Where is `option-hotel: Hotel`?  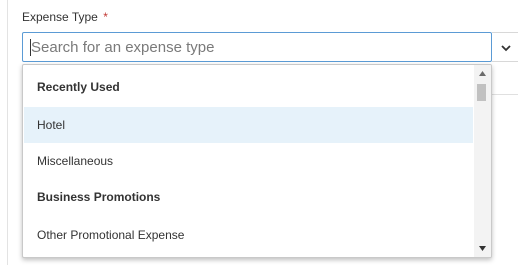 option-hotel: Hotel is located at coordinates (248, 125).